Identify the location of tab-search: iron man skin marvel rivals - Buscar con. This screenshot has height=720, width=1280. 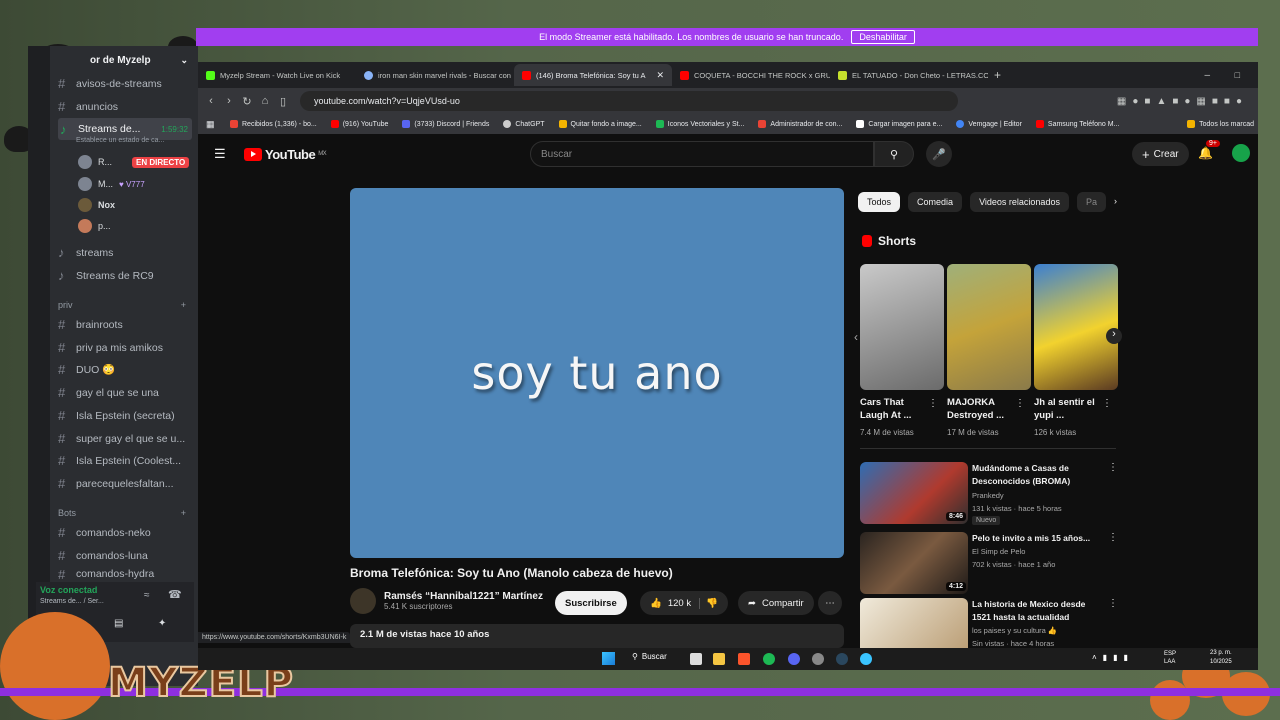
(435, 75).